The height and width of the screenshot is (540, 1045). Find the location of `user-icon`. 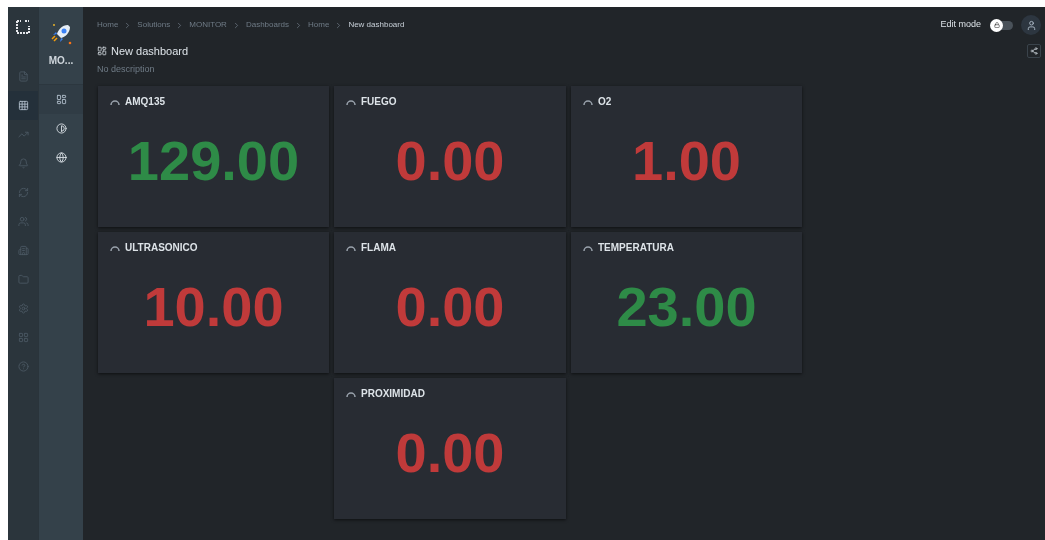

user-icon is located at coordinates (1031, 25).